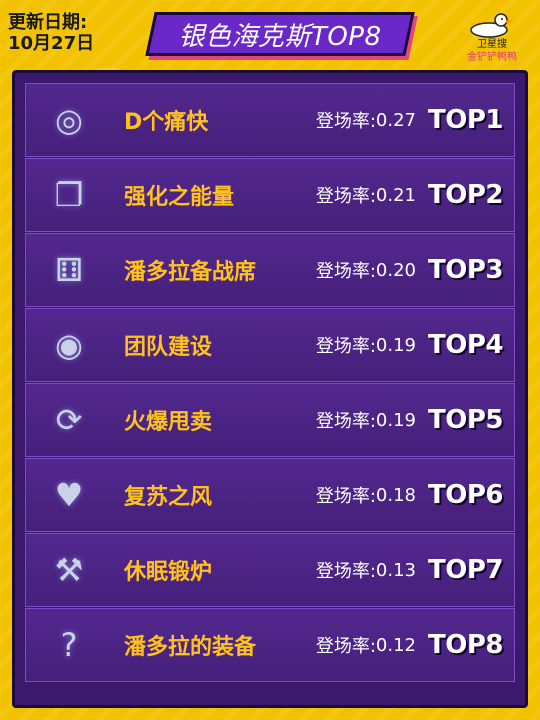 The height and width of the screenshot is (720, 540). I want to click on augment-name: 潘多拉备战席, so click(190, 272).